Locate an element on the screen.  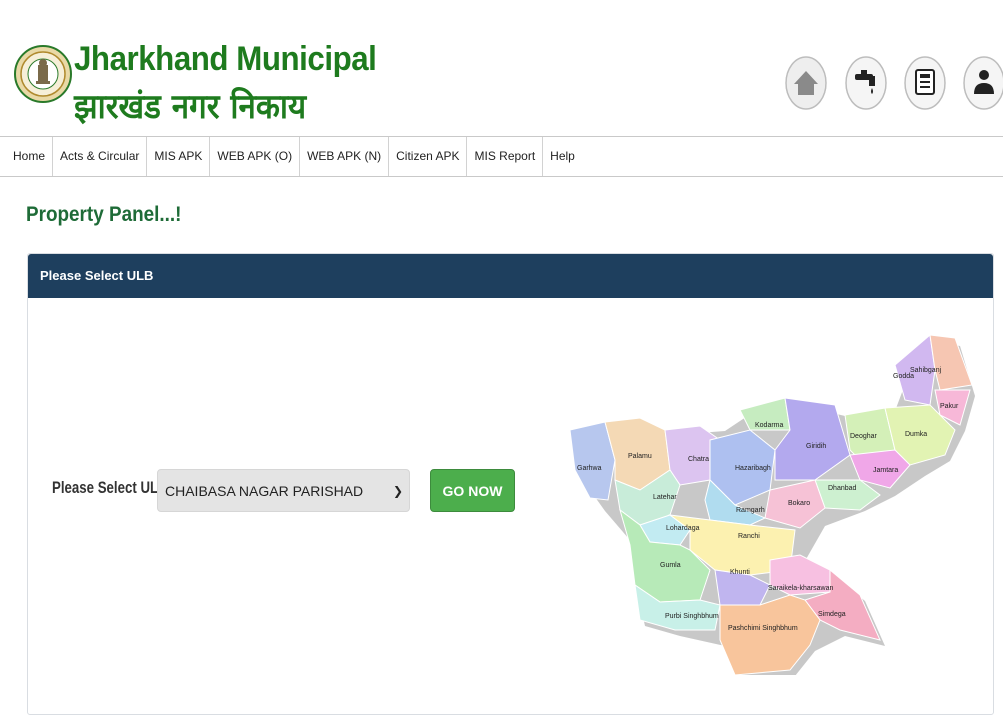
user-icon is located at coordinates (983, 83).